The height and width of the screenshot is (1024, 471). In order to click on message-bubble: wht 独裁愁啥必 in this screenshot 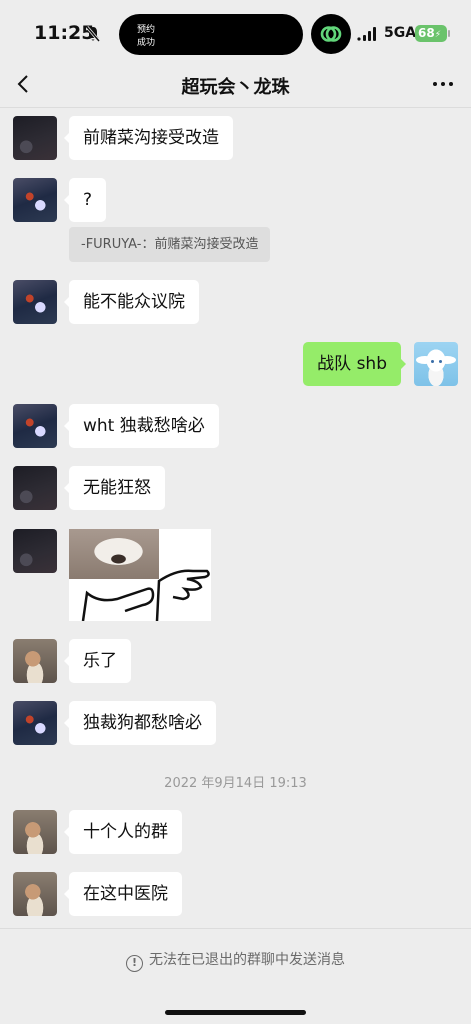, I will do `click(141, 426)`.